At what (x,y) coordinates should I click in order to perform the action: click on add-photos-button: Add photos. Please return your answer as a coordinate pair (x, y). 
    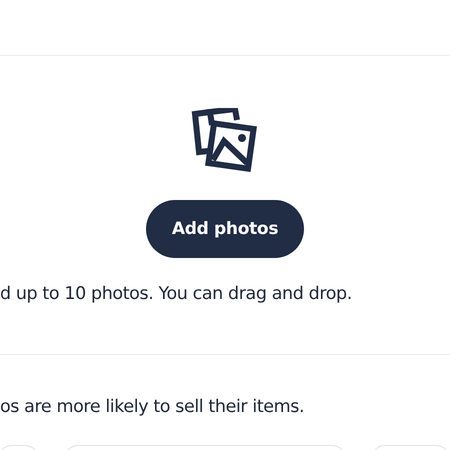
    Looking at the image, I should click on (225, 229).